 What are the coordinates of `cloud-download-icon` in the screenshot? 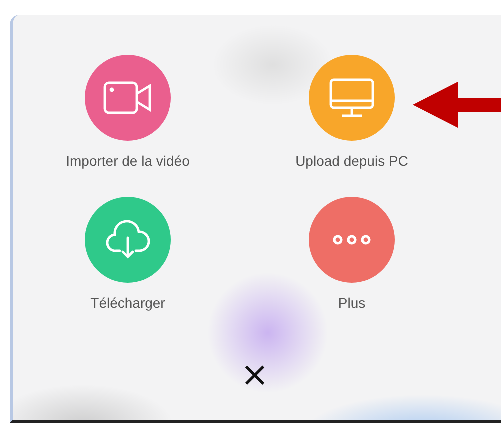 It's located at (128, 240).